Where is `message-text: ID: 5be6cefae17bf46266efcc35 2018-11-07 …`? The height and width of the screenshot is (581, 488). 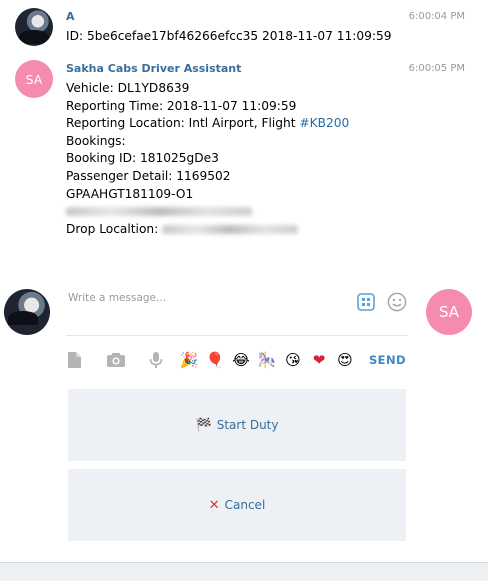
message-text: ID: 5be6cefae17bf46266efcc35 2018-11-07 … is located at coordinates (228, 37).